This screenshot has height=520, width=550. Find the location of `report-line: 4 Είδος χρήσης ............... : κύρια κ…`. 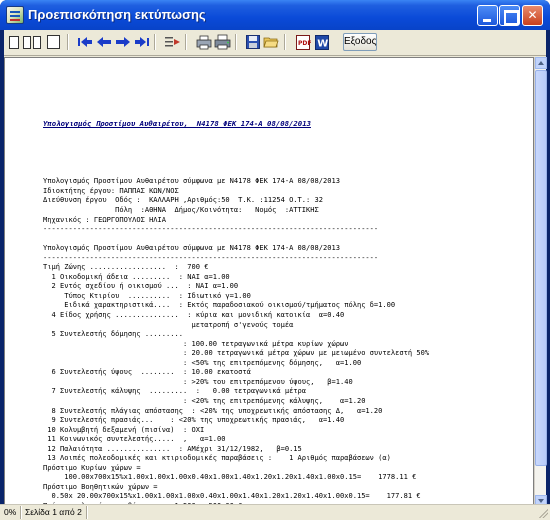

report-line: 4 Είδος χρήσης ............... : κύρια κ… is located at coordinates (194, 315).